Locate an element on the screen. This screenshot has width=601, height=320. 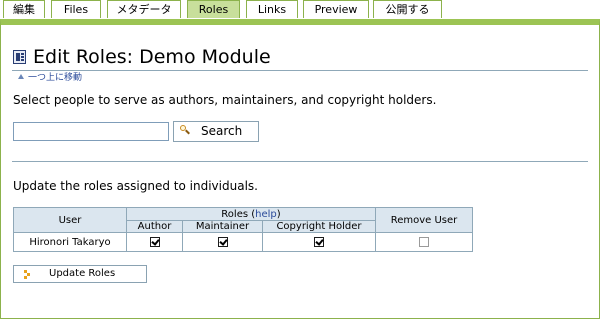
help-close-paren: ) is located at coordinates (278, 214).